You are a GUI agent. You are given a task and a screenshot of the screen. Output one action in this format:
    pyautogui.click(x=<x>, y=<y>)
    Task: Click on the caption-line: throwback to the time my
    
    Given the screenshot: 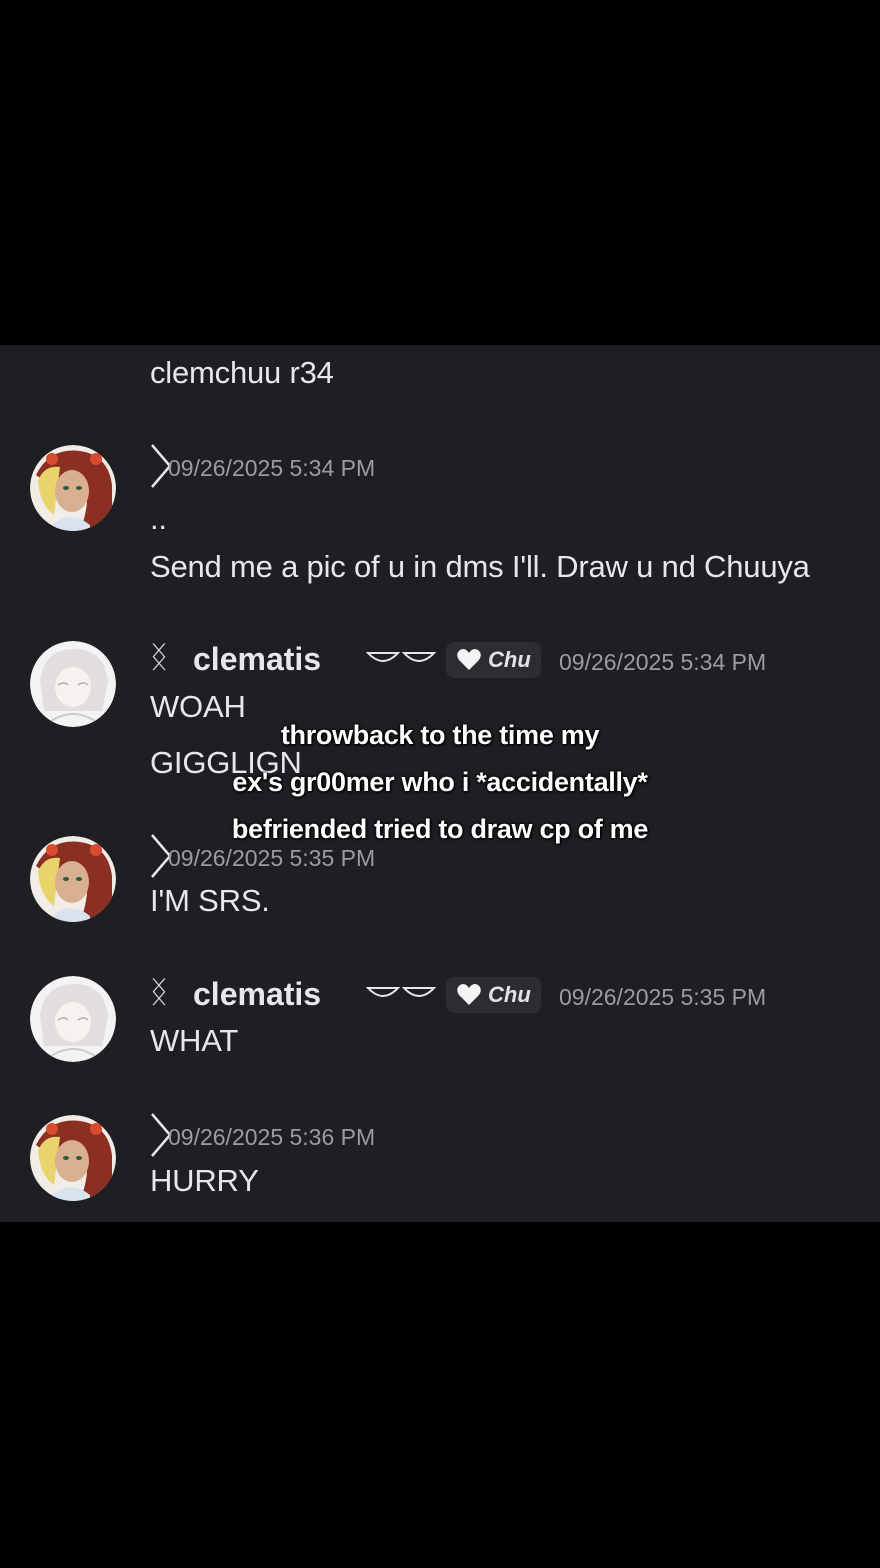 What is the action you would take?
    pyautogui.click(x=440, y=735)
    